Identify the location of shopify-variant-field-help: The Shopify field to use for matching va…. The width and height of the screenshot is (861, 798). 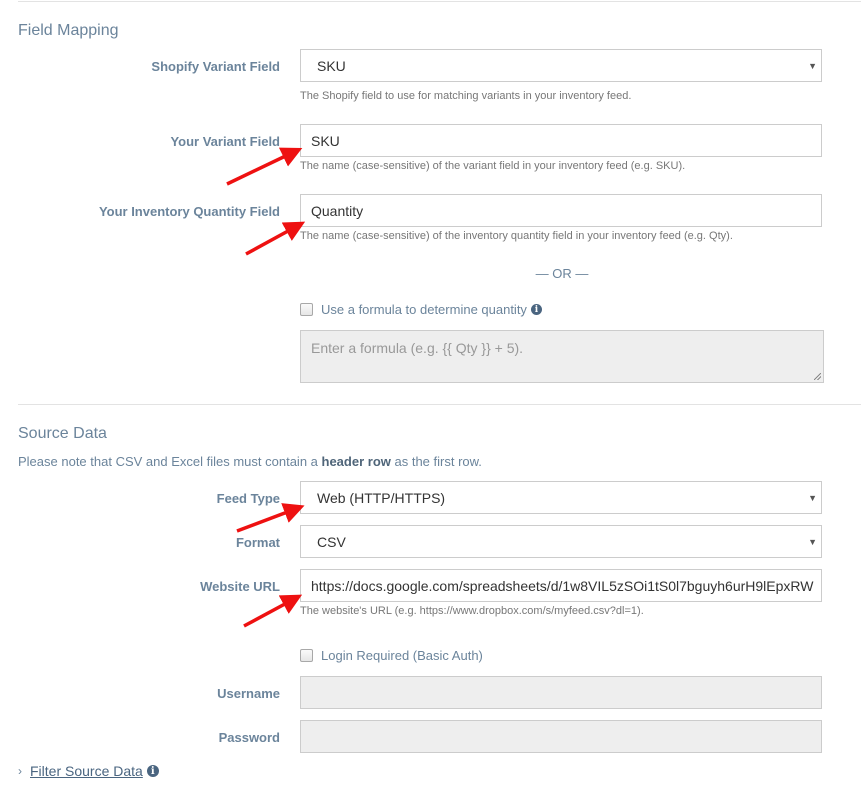
(466, 96).